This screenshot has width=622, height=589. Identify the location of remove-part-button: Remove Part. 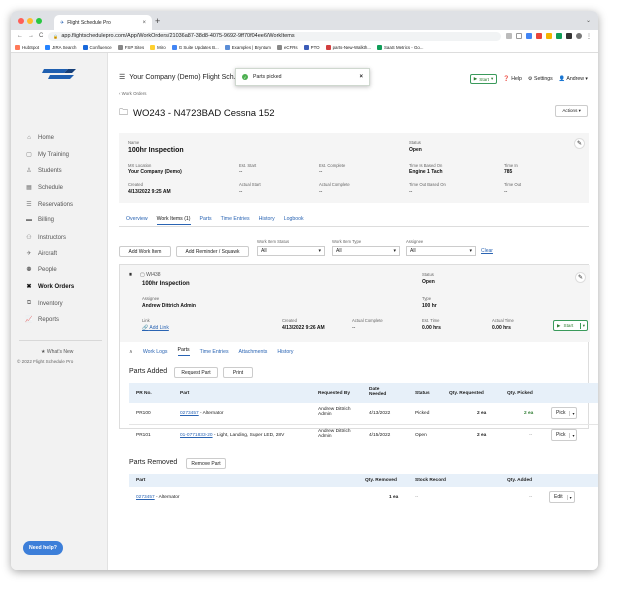
(206, 463).